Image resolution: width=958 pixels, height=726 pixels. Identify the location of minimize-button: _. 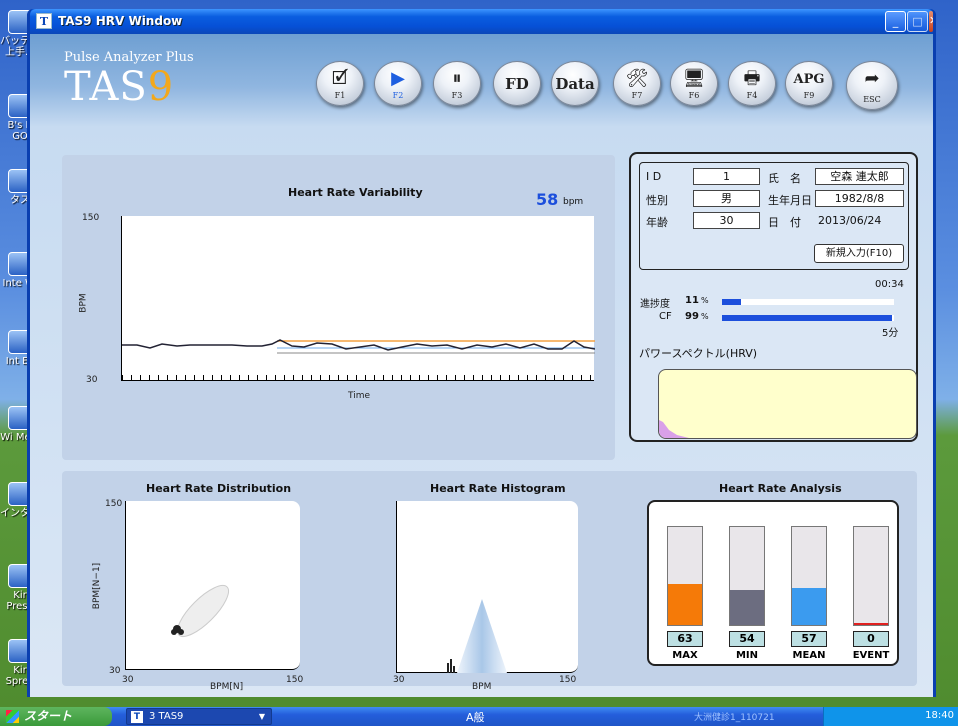
(895, 21).